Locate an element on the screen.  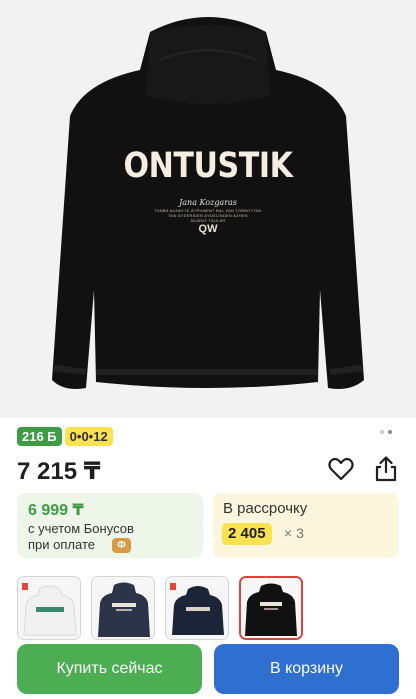
bonus-line-1: с учетом Бонусов is located at coordinates (81, 528).